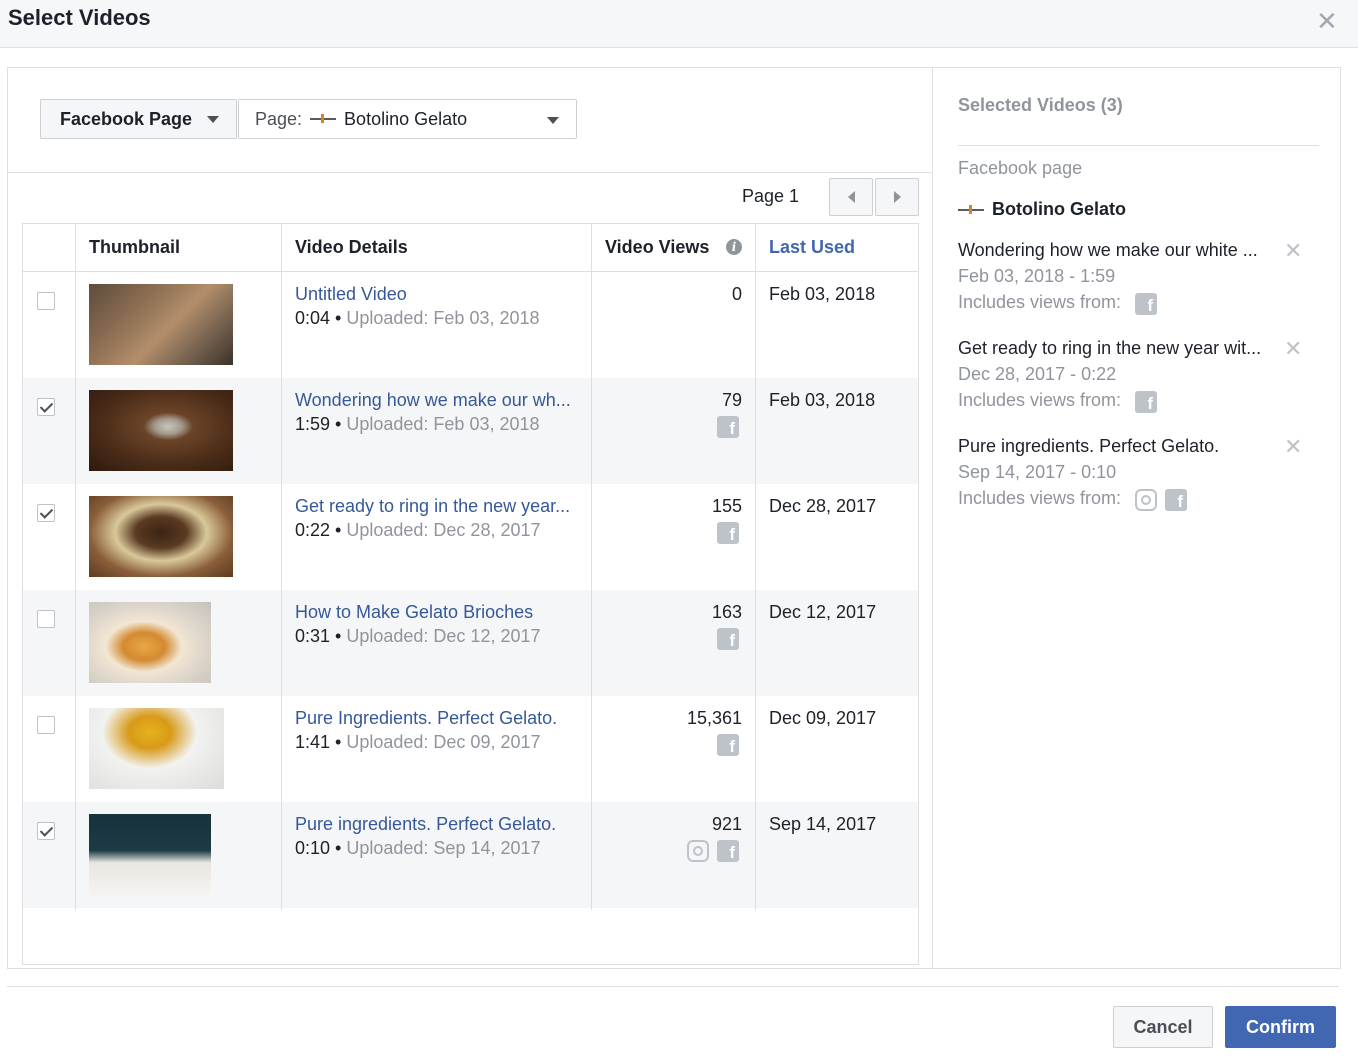 This screenshot has height=1062, width=1358. Describe the element at coordinates (1037, 374) in the screenshot. I see `selected-video-sub: Dec 28, 2017 - 0:22` at that location.